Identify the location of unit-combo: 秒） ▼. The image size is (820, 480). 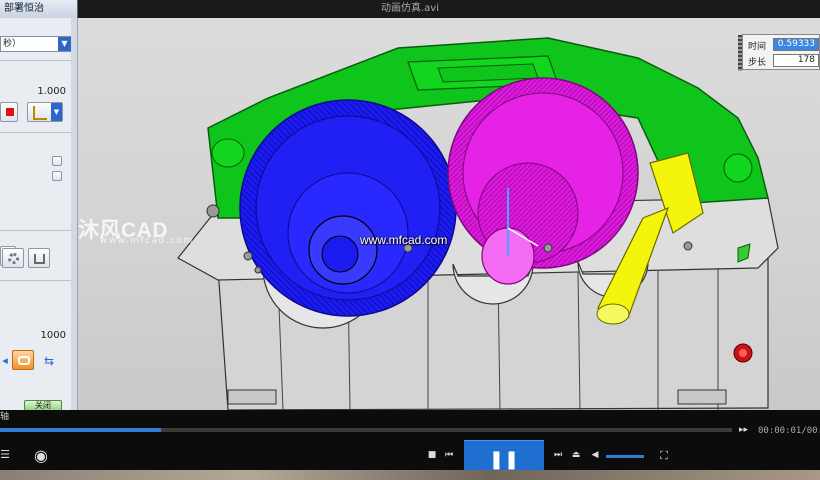
(36, 44).